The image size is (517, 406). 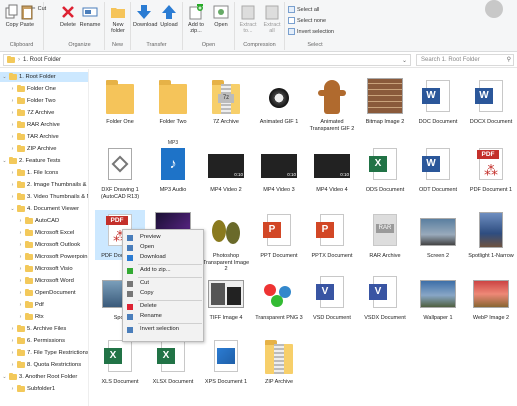 I want to click on open-button: Open, so click(x=221, y=16).